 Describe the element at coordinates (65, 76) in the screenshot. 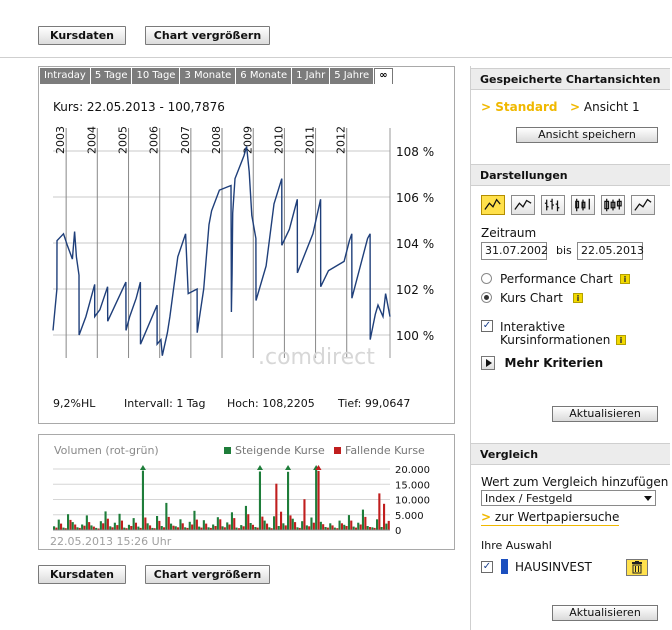

I see `tab-0: Intraday` at that location.